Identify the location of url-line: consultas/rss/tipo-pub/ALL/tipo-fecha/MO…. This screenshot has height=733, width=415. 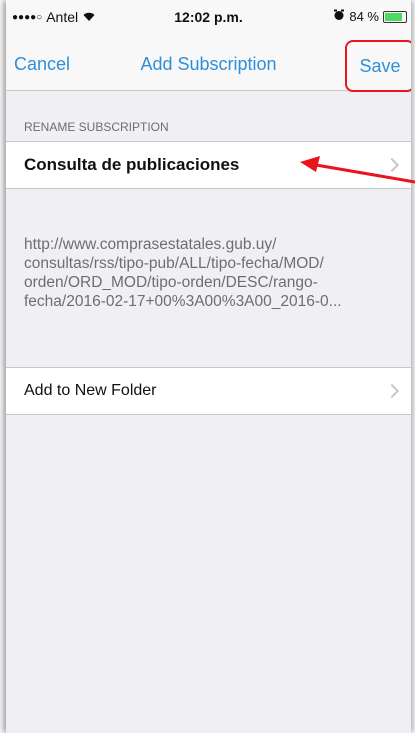
(174, 263).